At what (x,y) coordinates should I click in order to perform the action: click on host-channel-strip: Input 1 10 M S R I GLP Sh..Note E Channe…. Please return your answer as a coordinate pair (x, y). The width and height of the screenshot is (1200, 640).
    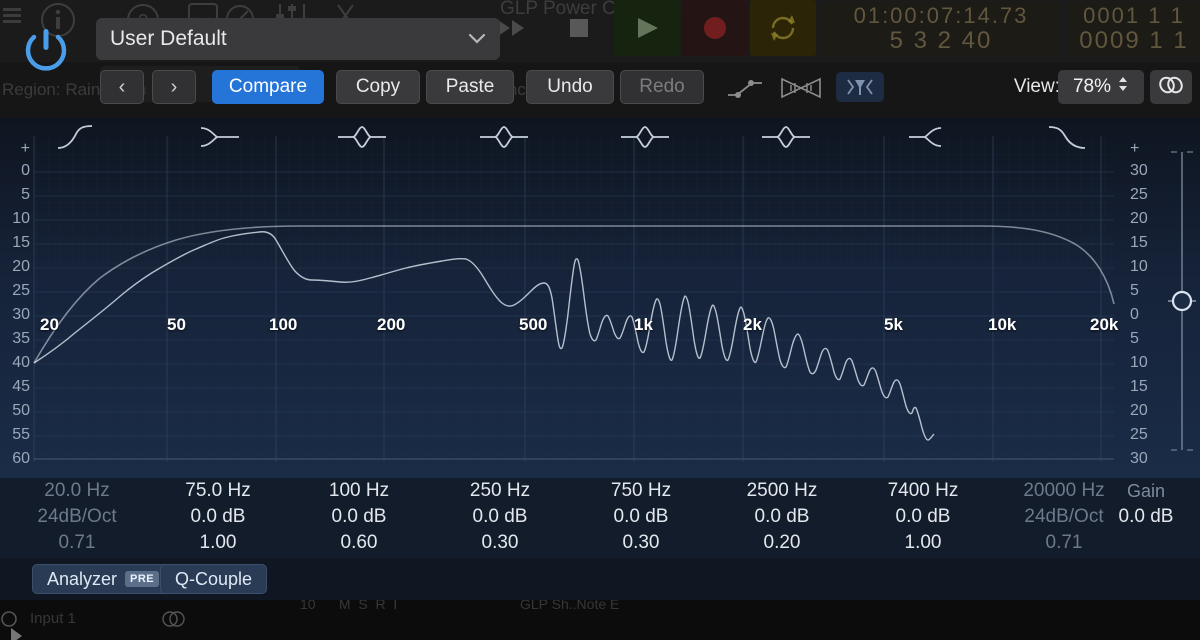
    Looking at the image, I should click on (600, 618).